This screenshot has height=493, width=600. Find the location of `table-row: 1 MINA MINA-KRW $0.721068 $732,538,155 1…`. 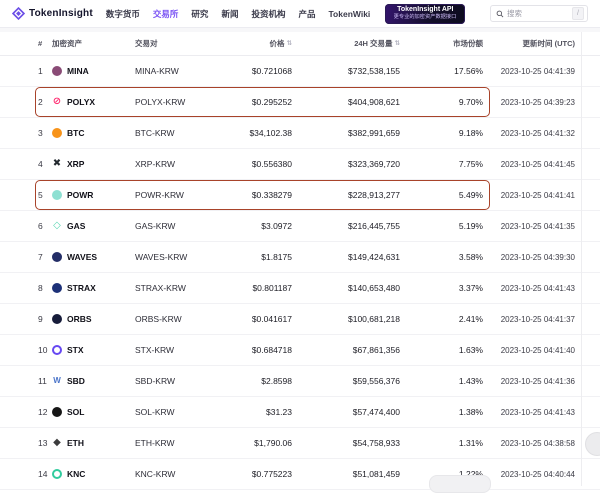

table-row: 1 MINA MINA-KRW $0.721068 $732,538,155 1… is located at coordinates (300, 71).